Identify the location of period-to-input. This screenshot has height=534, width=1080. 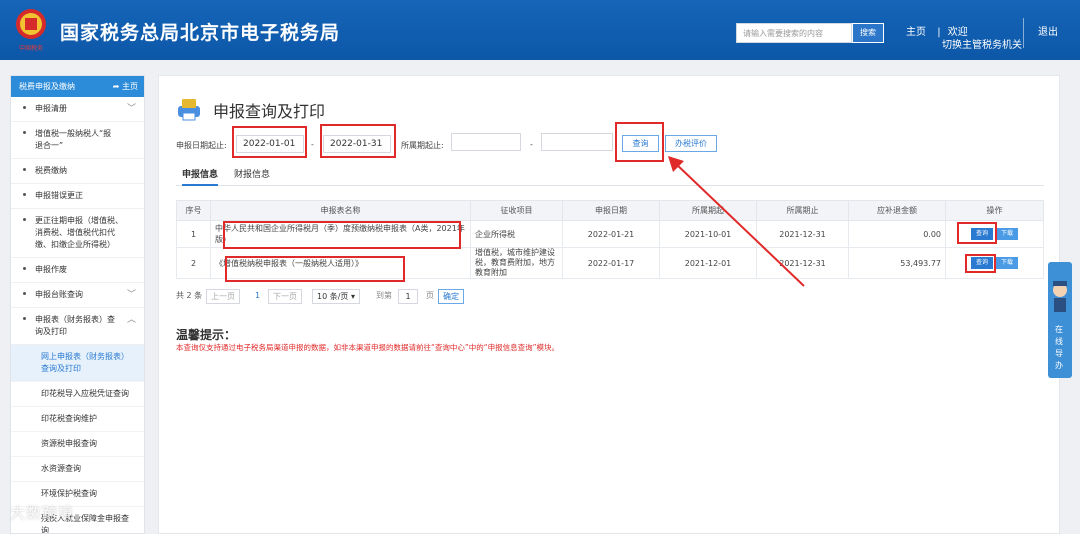
(577, 142).